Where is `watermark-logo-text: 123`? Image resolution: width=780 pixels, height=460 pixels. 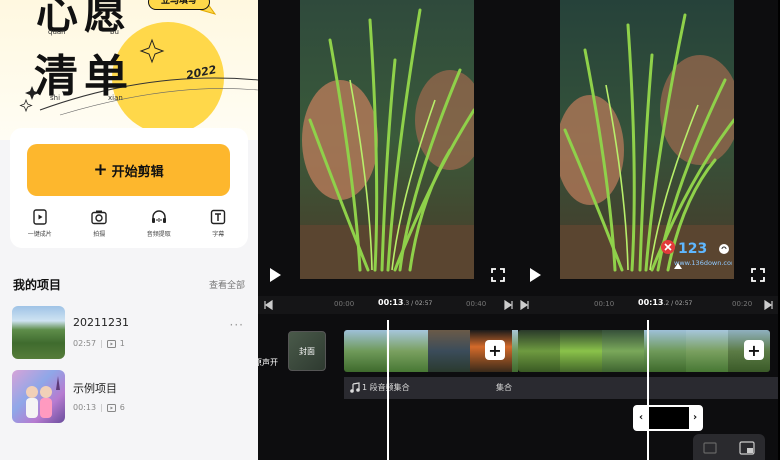 watermark-logo-text: 123 is located at coordinates (692, 249).